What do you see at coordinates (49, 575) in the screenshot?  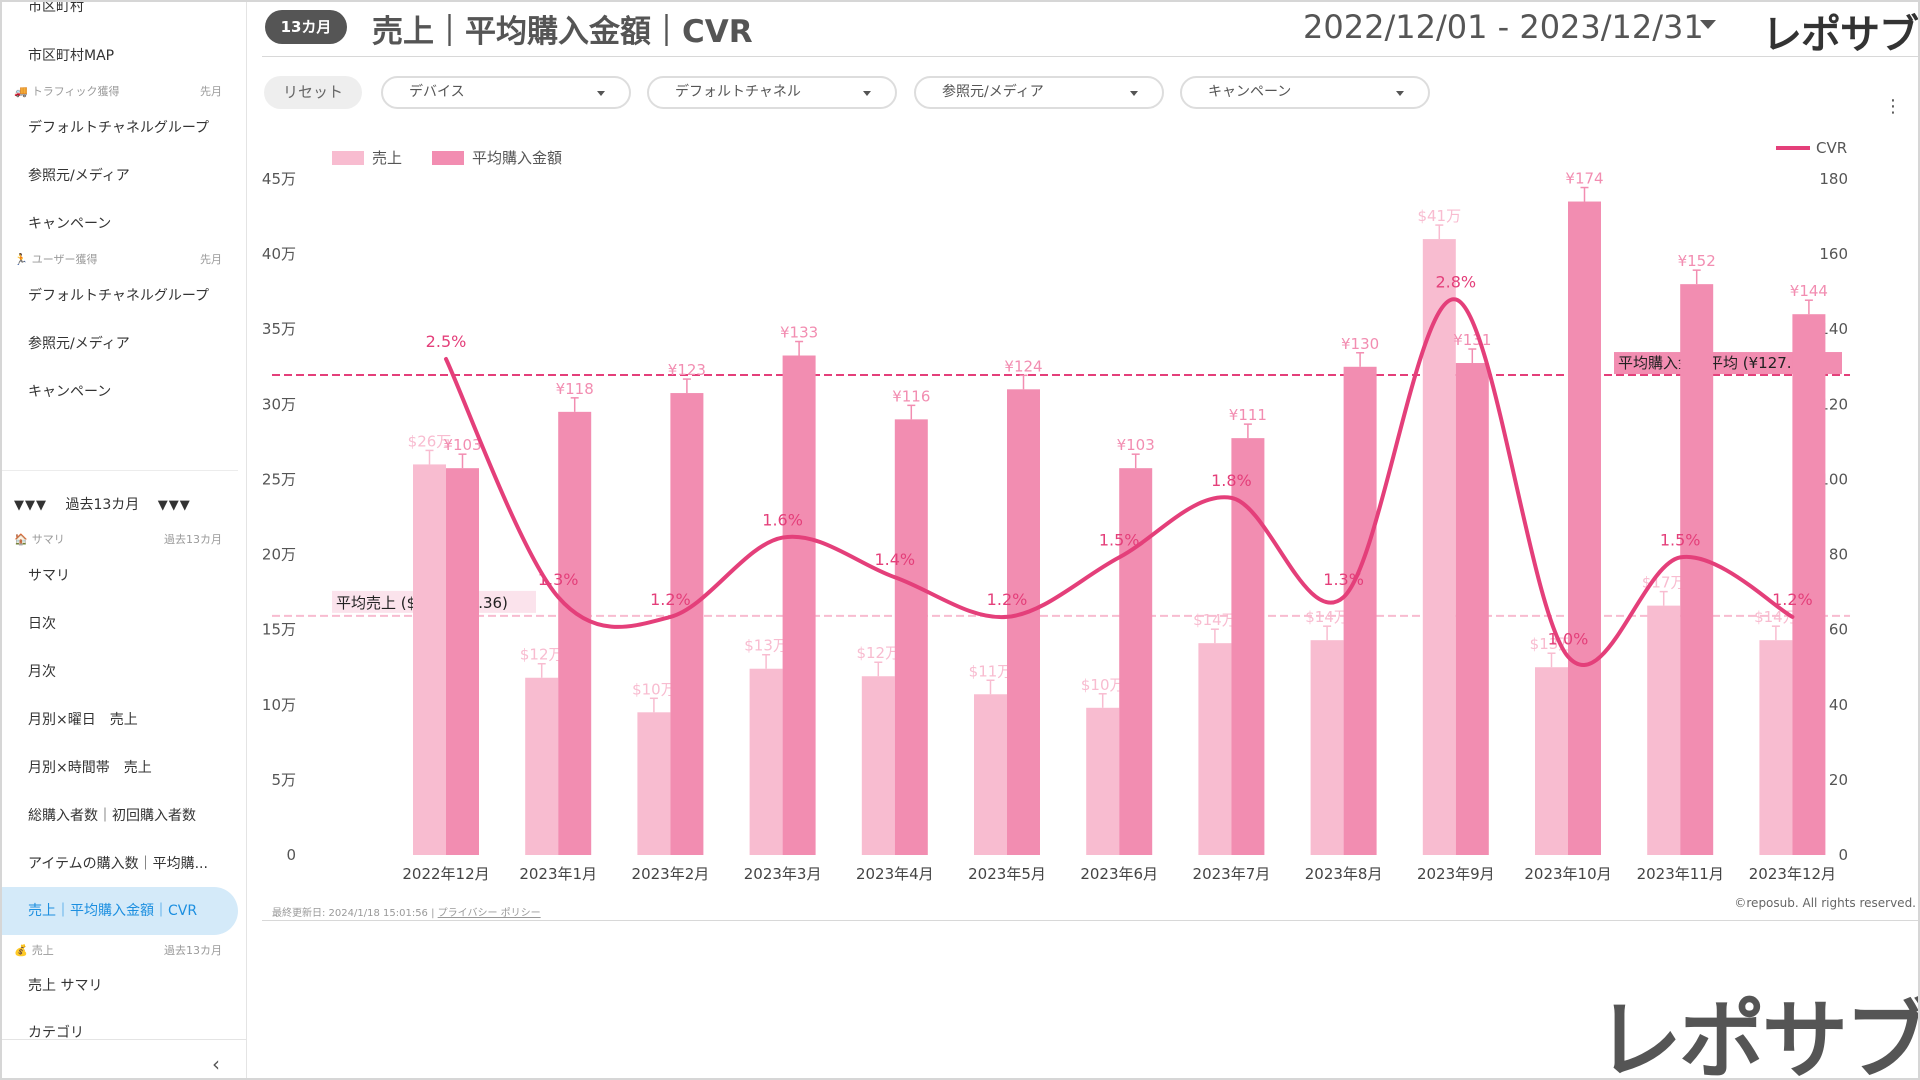 I see `sidebar-item-summary: サマリ` at bounding box center [49, 575].